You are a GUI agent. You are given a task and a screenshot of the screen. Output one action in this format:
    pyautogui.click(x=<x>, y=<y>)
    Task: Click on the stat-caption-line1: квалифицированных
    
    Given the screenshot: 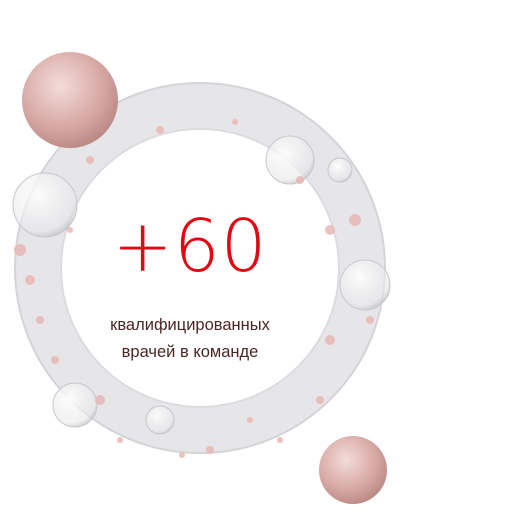 What is the action you would take?
    pyautogui.click(x=190, y=325)
    